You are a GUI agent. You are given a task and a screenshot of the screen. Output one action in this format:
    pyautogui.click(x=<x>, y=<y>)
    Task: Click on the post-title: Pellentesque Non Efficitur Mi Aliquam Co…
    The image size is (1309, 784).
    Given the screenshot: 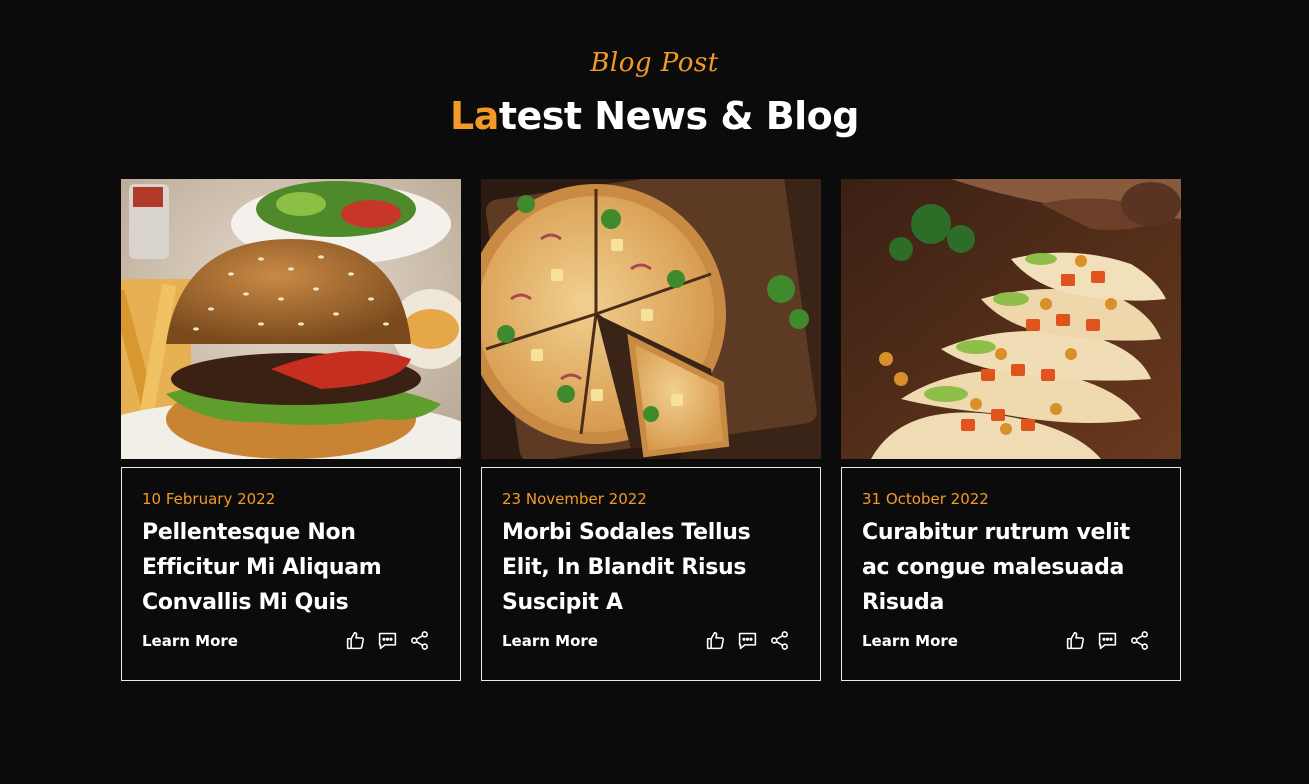 What is the action you would take?
    pyautogui.click(x=292, y=567)
    